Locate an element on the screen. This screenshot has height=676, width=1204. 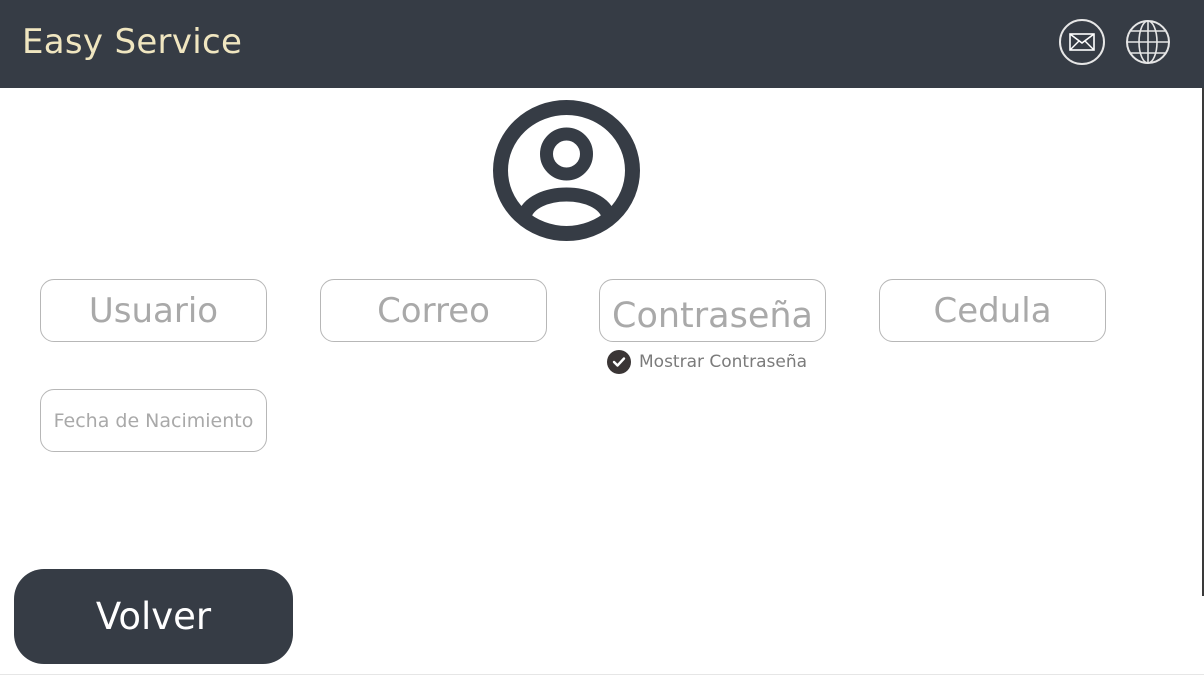
check-circle-icon is located at coordinates (619, 362).